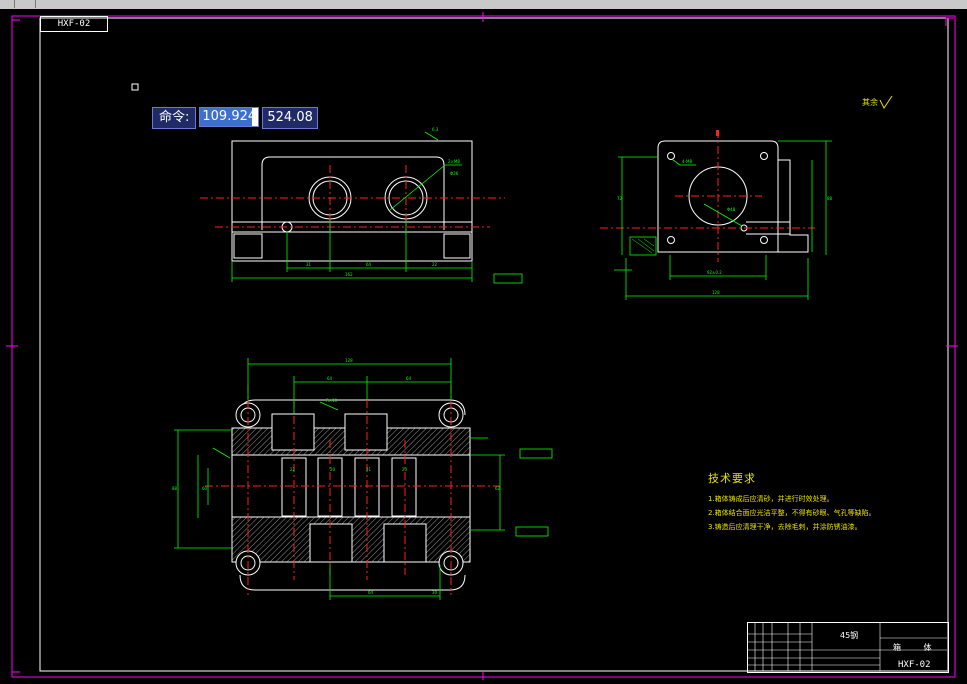  I want to click on command-label: 命令:, so click(174, 118).